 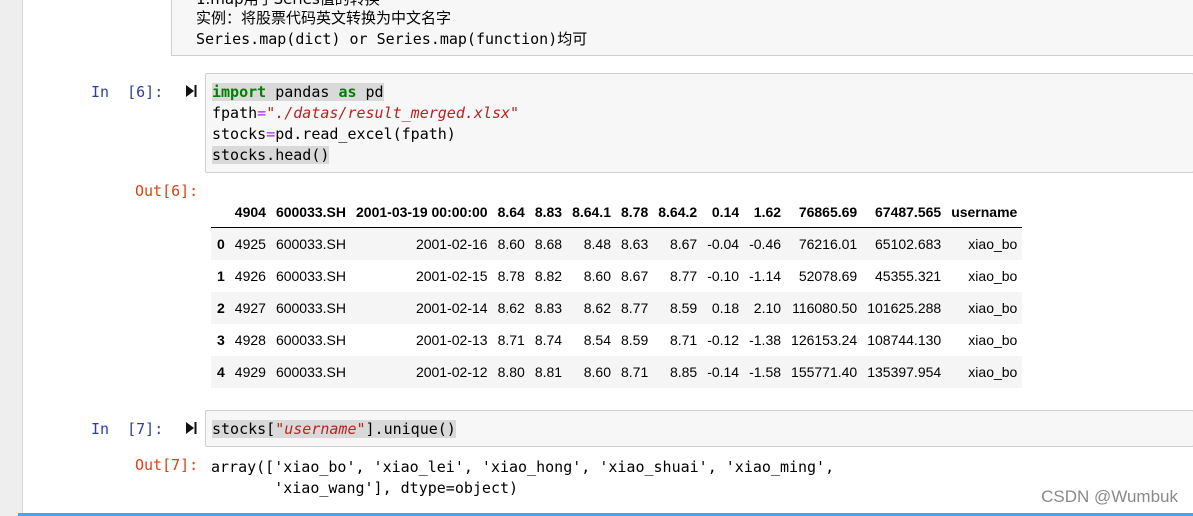 I want to click on table-cell: 108744.130, so click(x=904, y=340).